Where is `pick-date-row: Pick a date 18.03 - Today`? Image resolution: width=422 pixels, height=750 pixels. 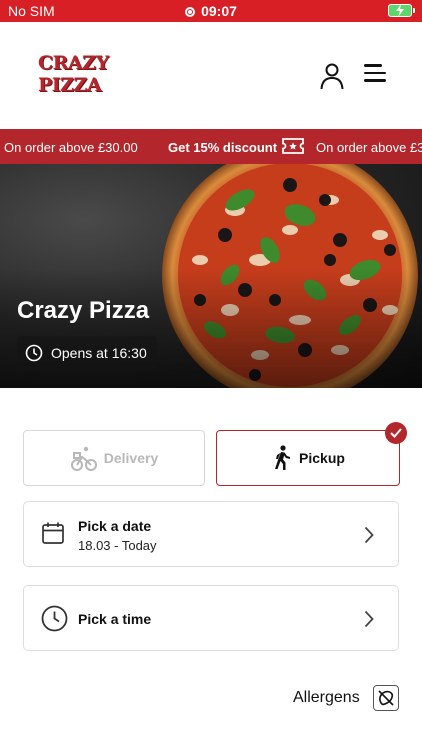 pick-date-row: Pick a date 18.03 - Today is located at coordinates (211, 534).